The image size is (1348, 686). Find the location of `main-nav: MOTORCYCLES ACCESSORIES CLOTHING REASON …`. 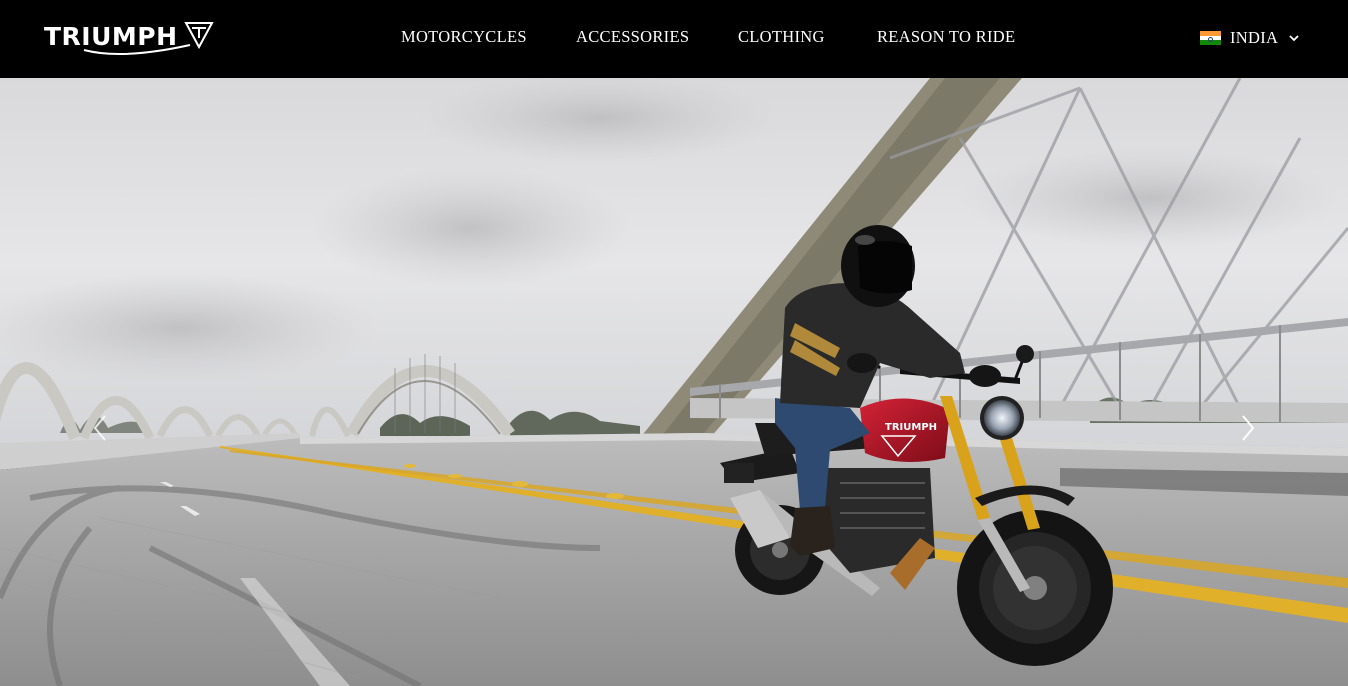

main-nav: MOTORCYCLES ACCESSORIES CLOTHING REASON … is located at coordinates (674, 39).